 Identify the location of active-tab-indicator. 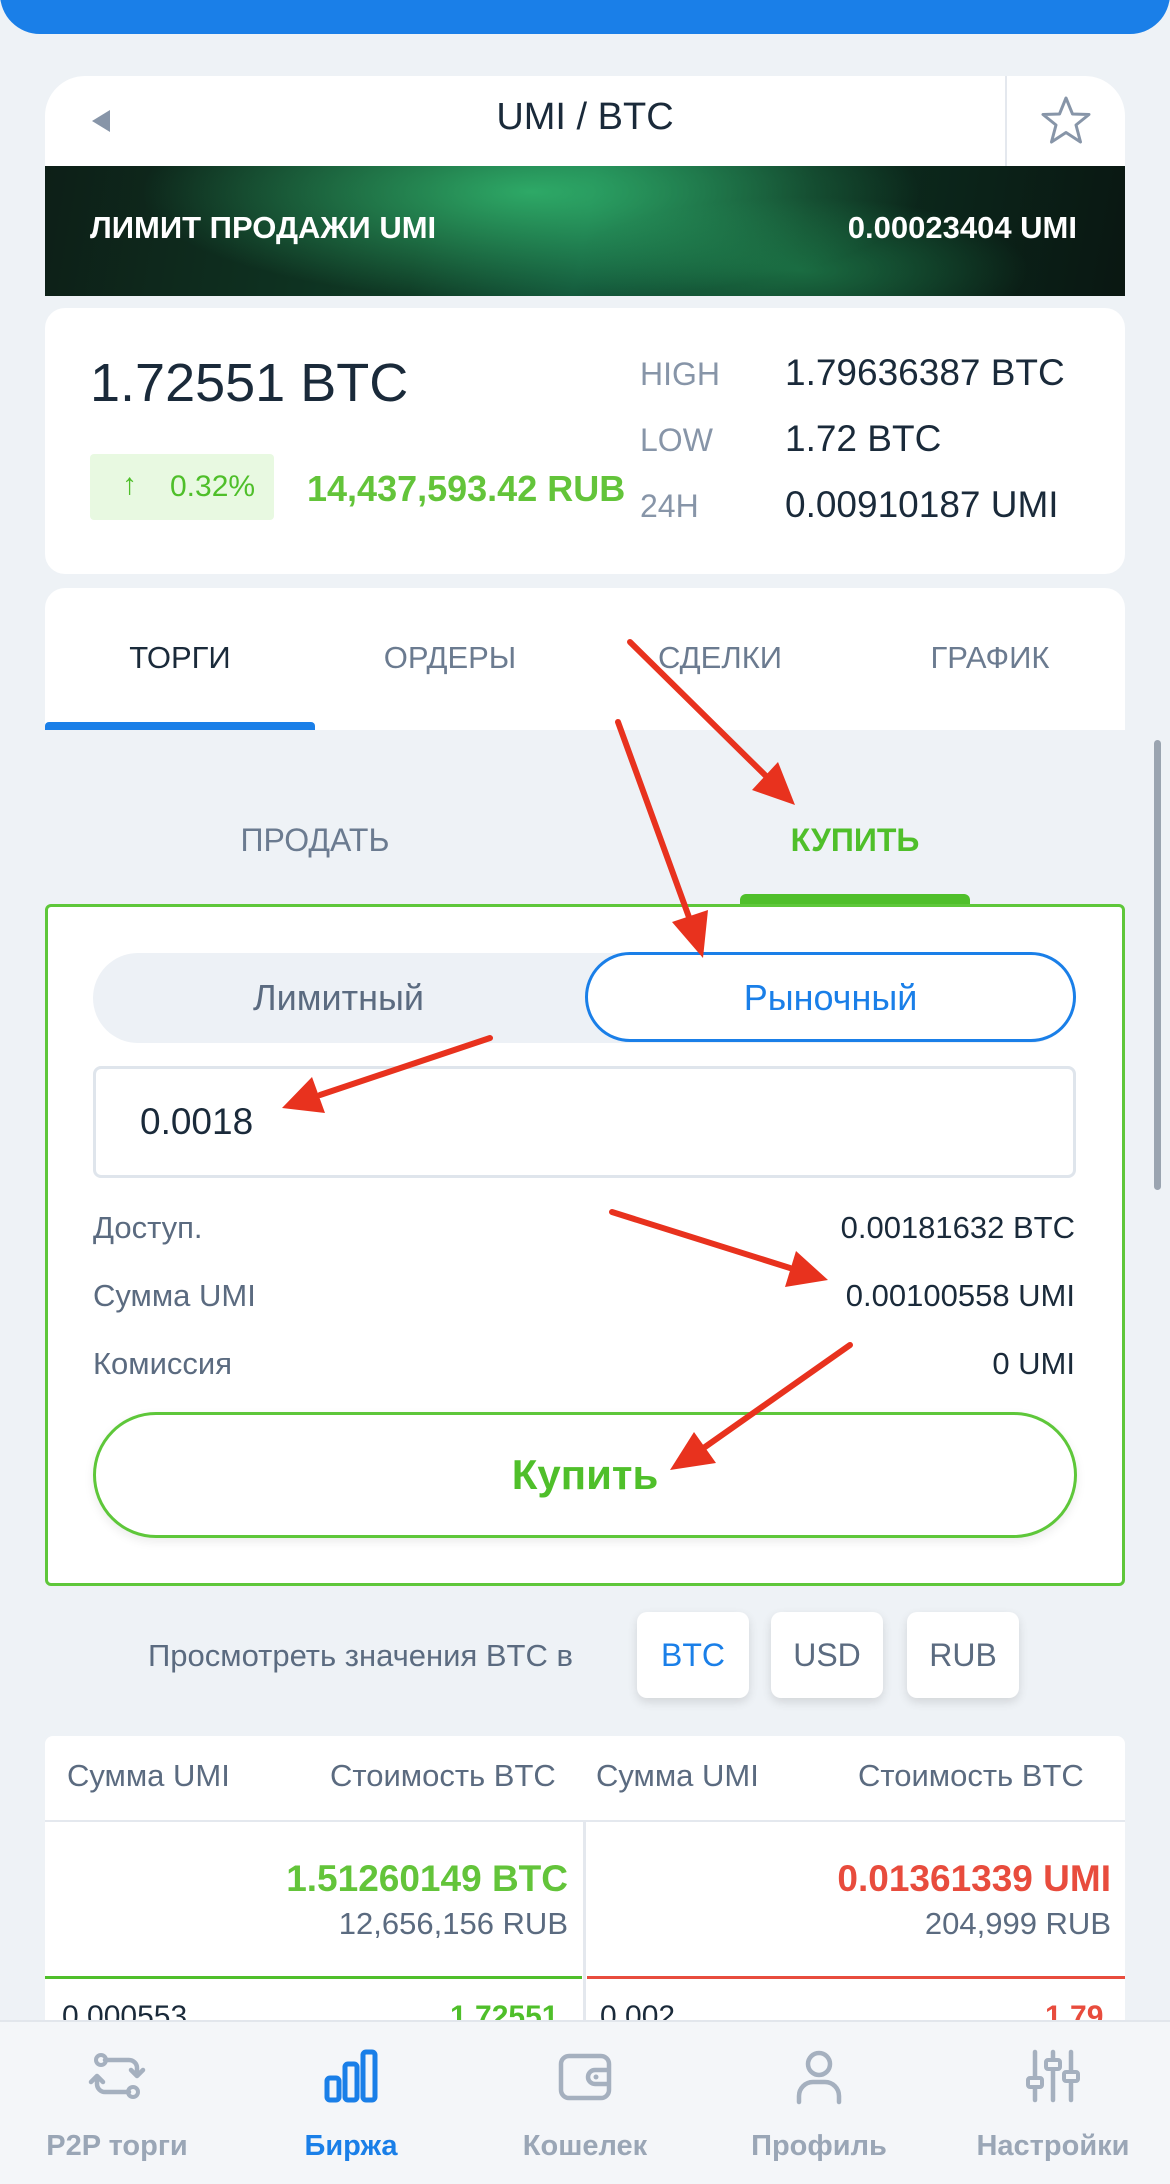
(180, 726).